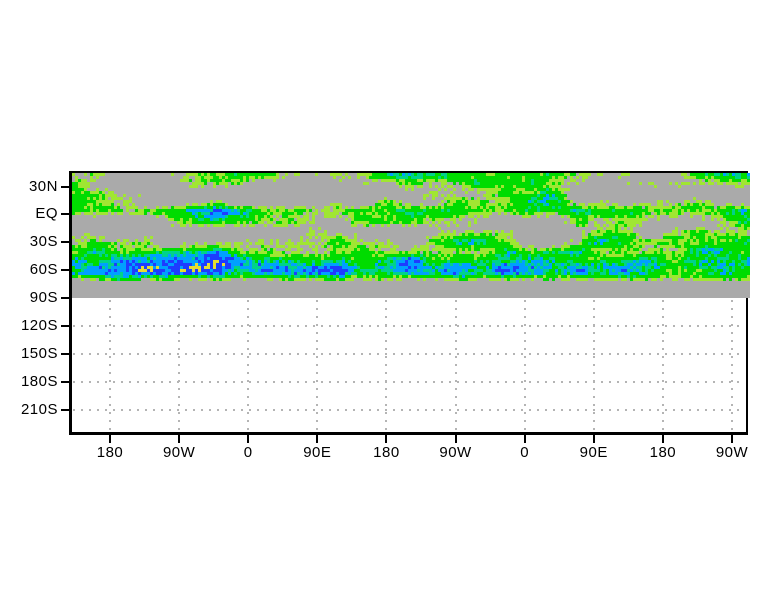  I want to click on y-tick-label-120S: 120S, so click(39, 325).